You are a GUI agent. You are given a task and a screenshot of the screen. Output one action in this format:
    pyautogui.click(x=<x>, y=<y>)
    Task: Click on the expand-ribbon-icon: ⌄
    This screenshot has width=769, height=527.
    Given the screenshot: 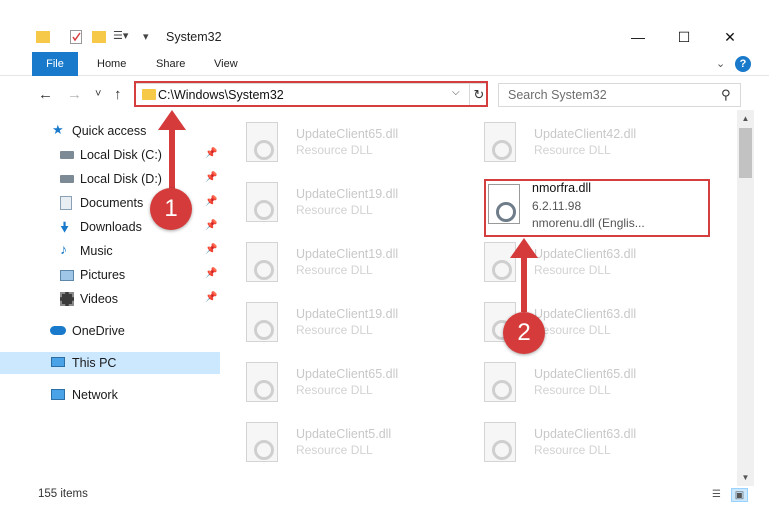 What is the action you would take?
    pyautogui.click(x=720, y=63)
    